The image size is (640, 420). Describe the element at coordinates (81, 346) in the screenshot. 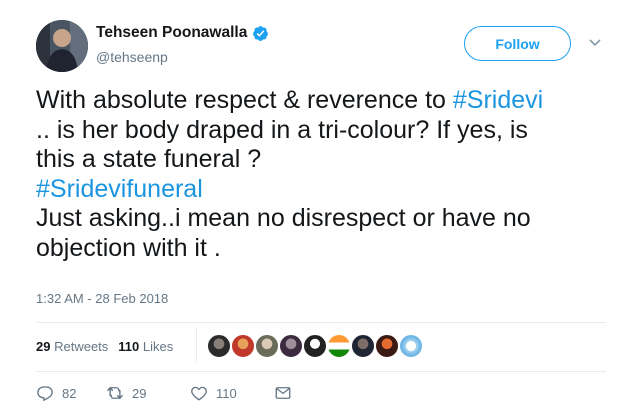

I see `retweets-stat-label: Retweets` at that location.